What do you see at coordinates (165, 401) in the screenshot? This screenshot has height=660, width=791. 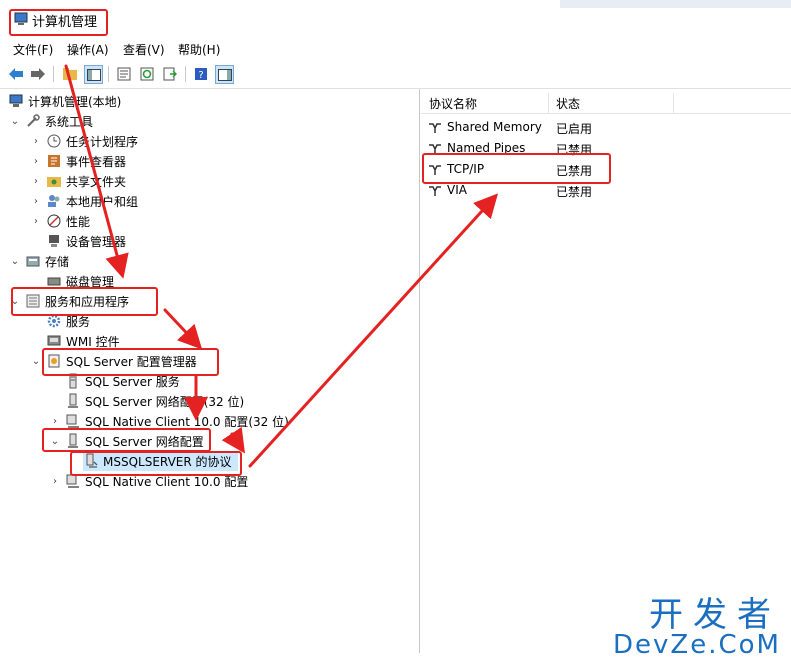 I see `tree-label: SQL Server 网络配置(32 位)` at bounding box center [165, 401].